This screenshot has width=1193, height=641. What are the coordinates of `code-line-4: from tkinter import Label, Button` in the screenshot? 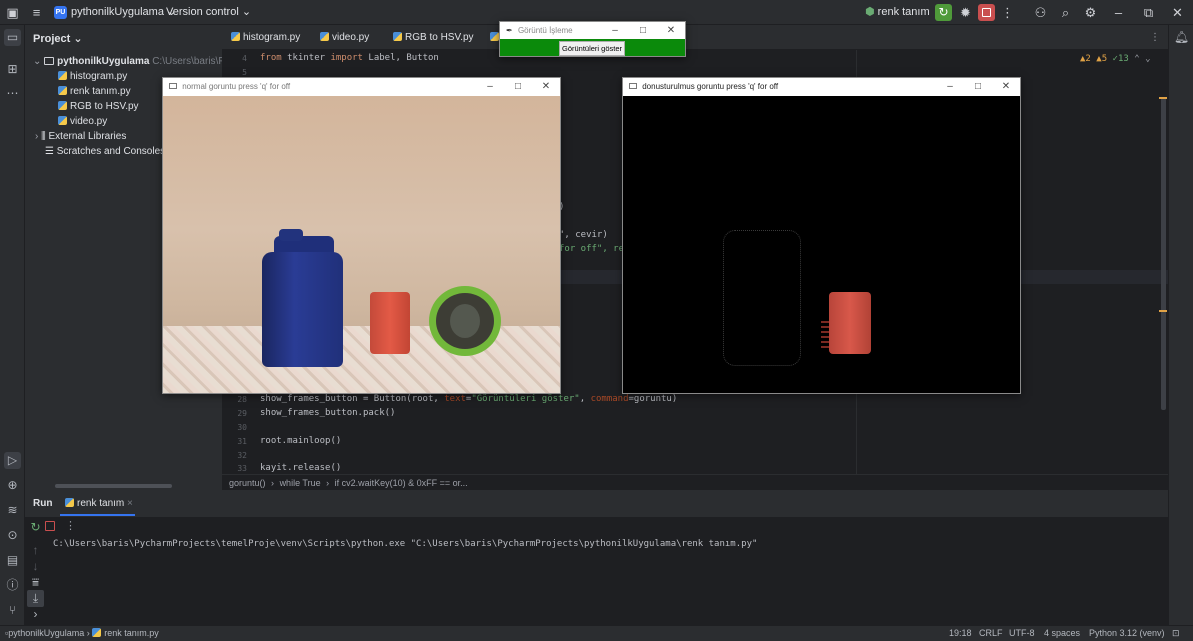 It's located at (349, 58).